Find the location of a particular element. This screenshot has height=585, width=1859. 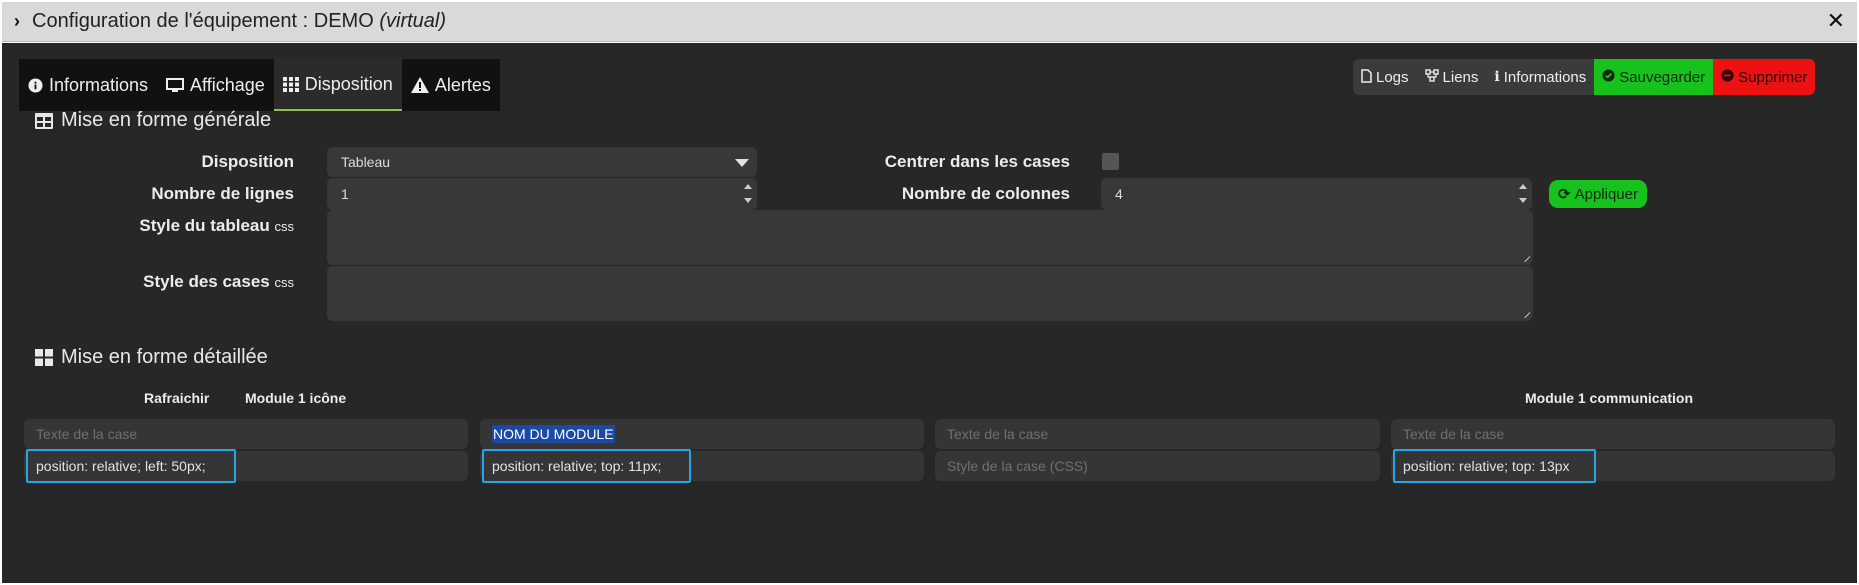

links-button: Liens is located at coordinates (1452, 77).